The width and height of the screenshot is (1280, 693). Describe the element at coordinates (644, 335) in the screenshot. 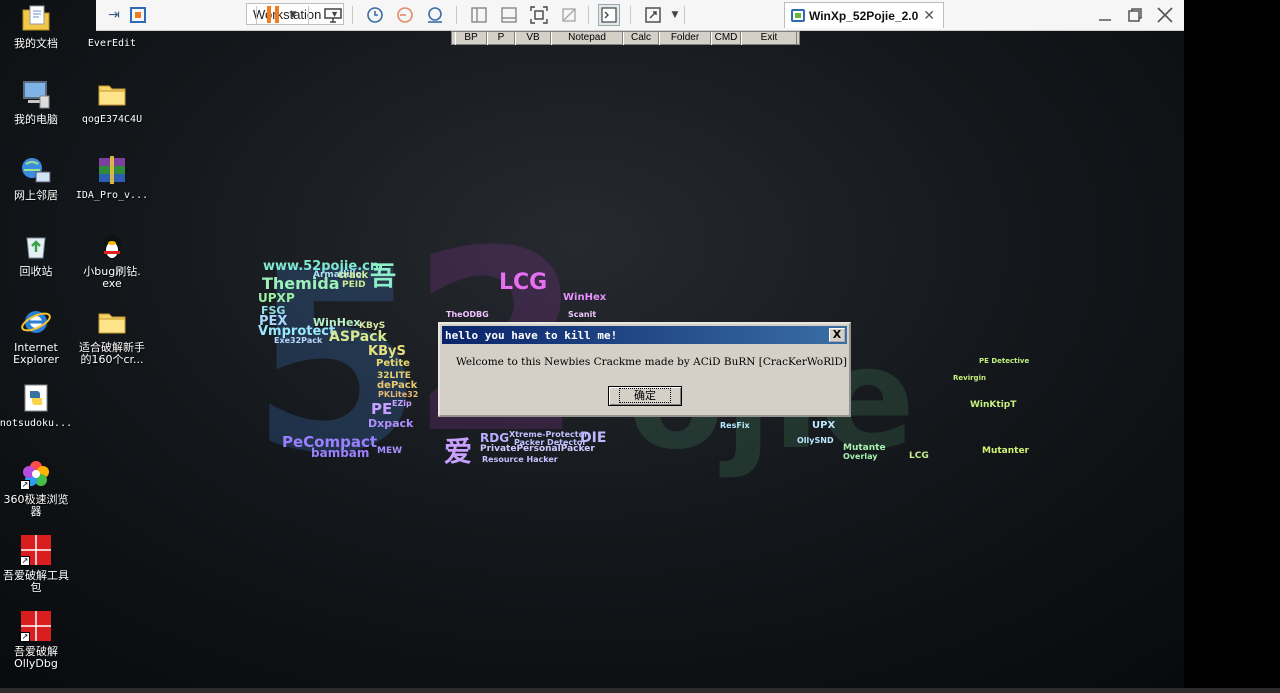

I see `dialog-titlebar: hello you have to kill me! X` at that location.